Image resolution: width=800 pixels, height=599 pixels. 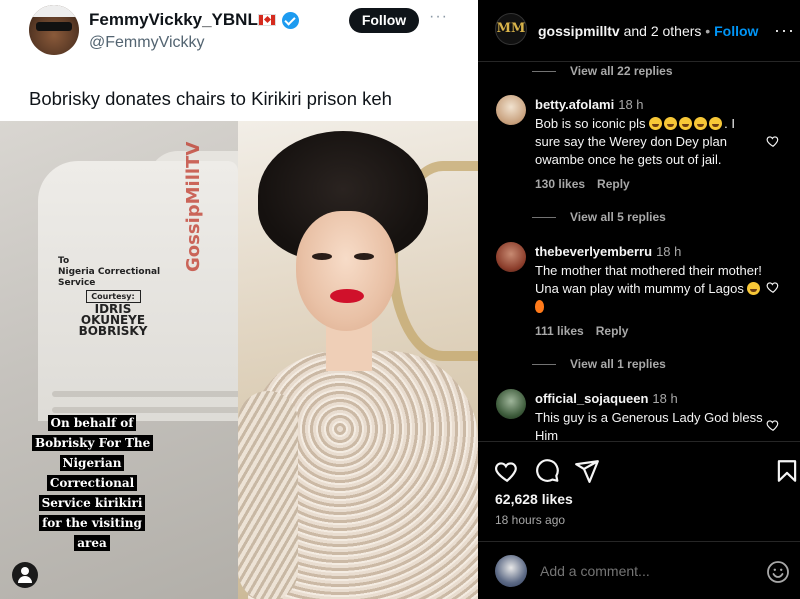 What do you see at coordinates (579, 31) in the screenshot?
I see `post-username: gossipmilltv` at bounding box center [579, 31].